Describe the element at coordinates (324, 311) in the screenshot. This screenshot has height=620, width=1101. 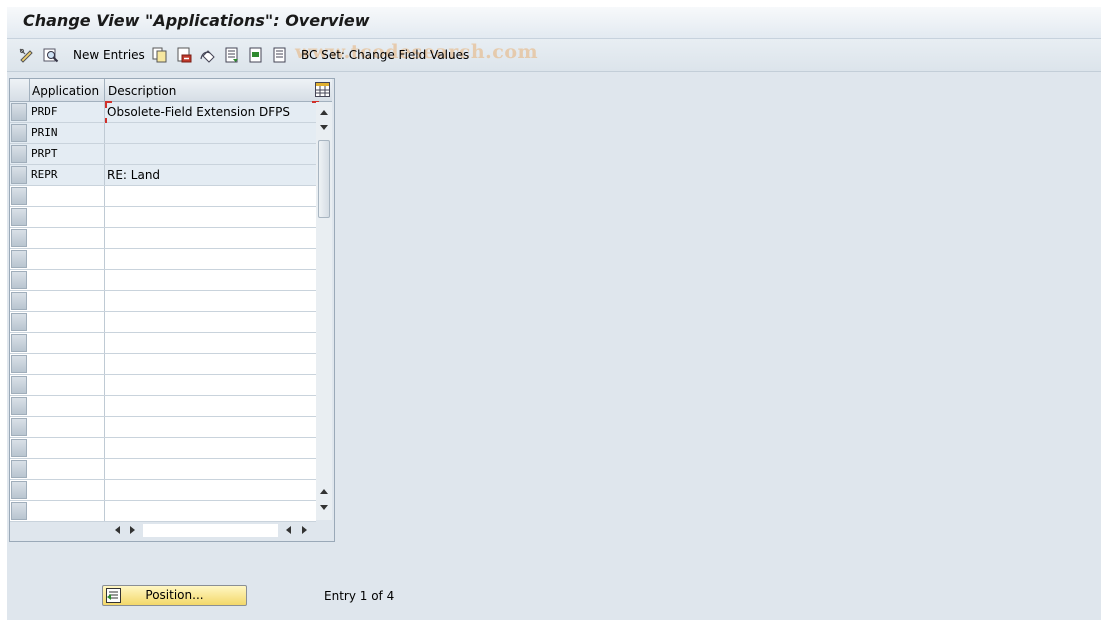
I see `vertical-scrollbar` at that location.